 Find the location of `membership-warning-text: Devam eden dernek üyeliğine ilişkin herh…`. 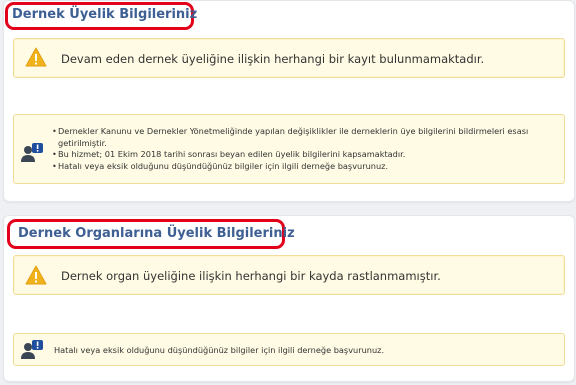

membership-warning-text: Devam eden dernek üyeliğine ilişkin herh… is located at coordinates (273, 59).